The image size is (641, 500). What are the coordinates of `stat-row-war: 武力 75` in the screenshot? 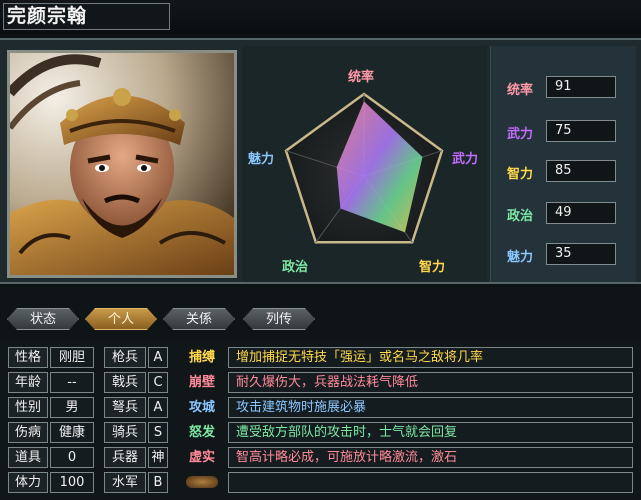 It's located at (564, 132).